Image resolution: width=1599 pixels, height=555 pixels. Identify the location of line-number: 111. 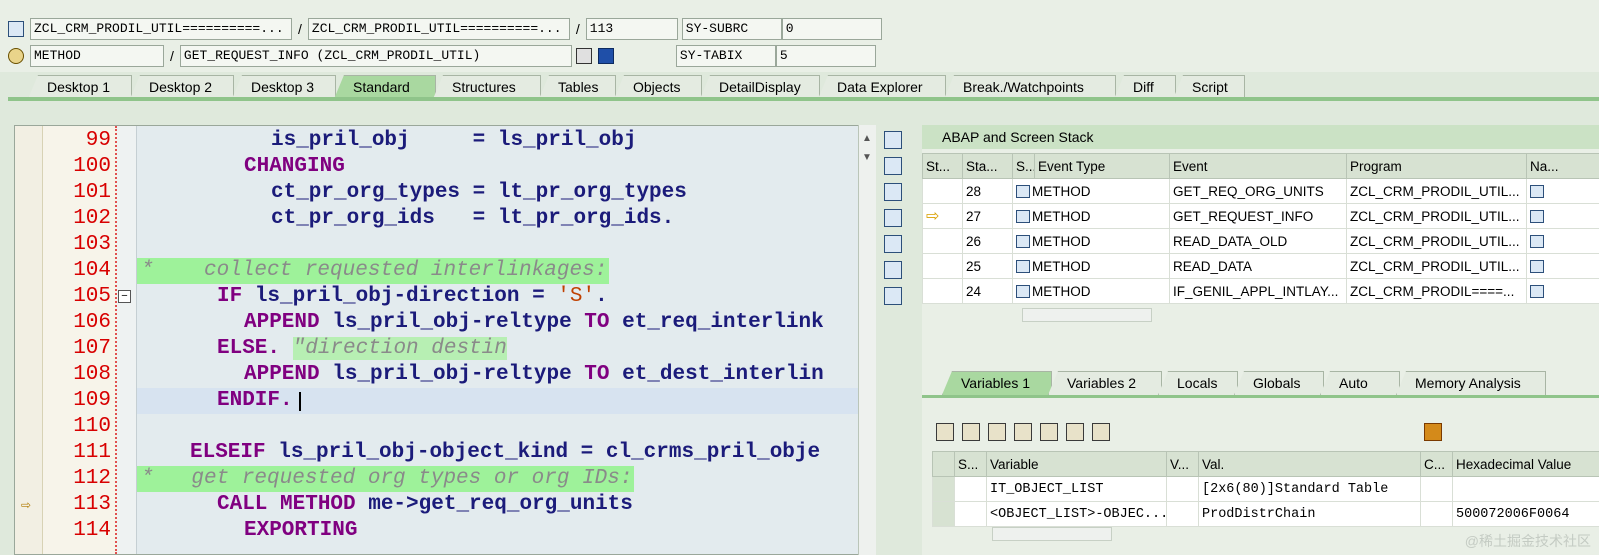
(92, 452).